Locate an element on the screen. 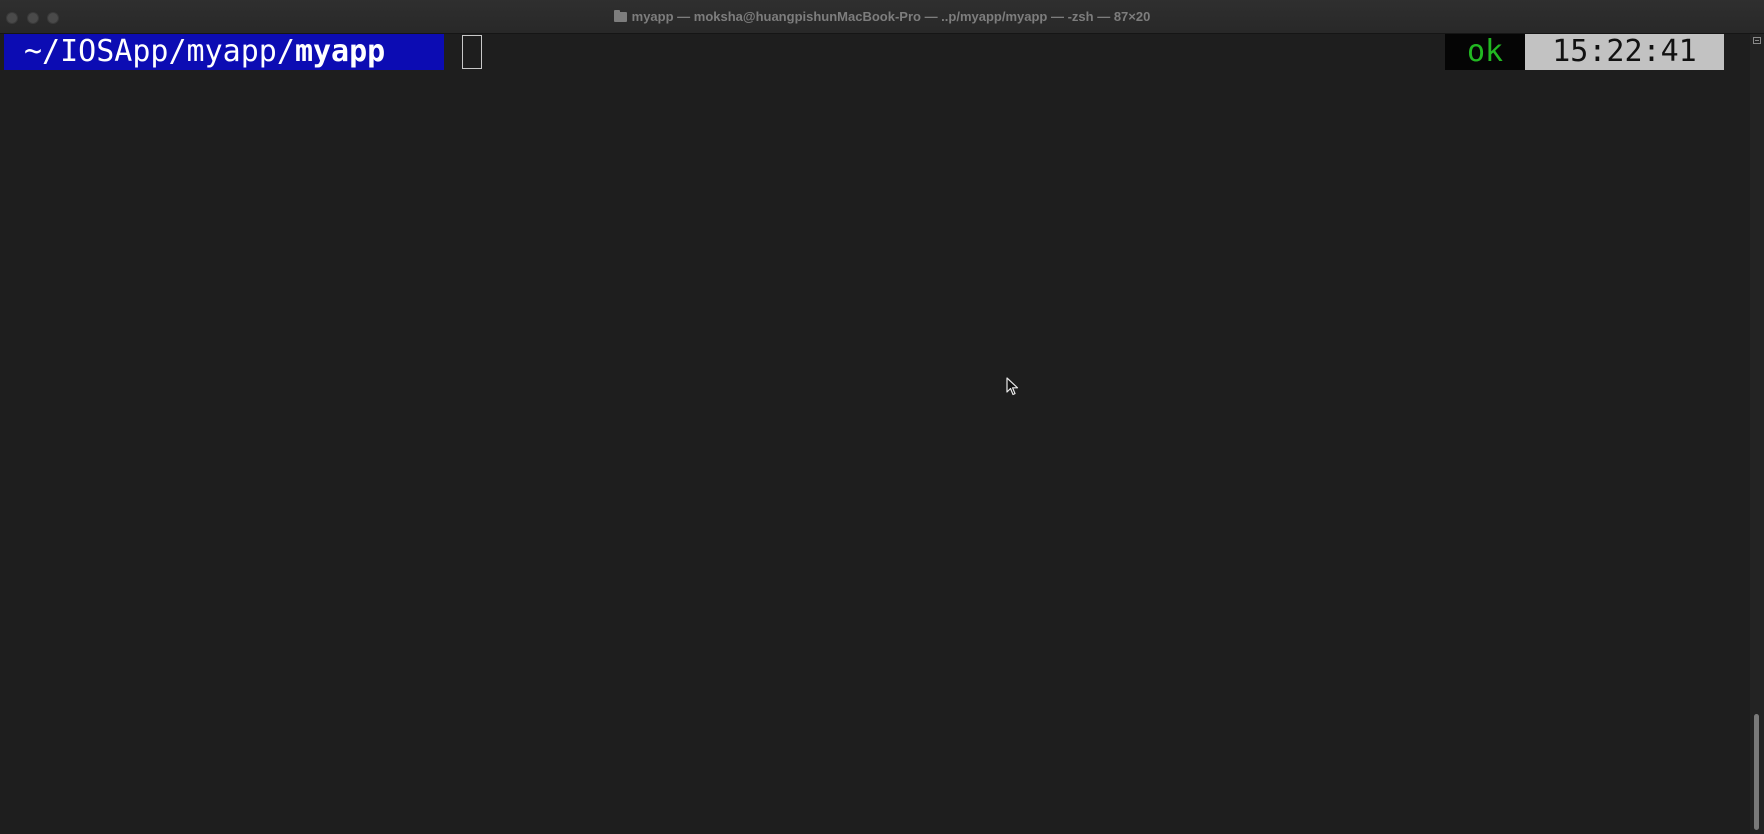 Image resolution: width=1764 pixels, height=834 pixels. scrollbar-thumb is located at coordinates (1756, 772).